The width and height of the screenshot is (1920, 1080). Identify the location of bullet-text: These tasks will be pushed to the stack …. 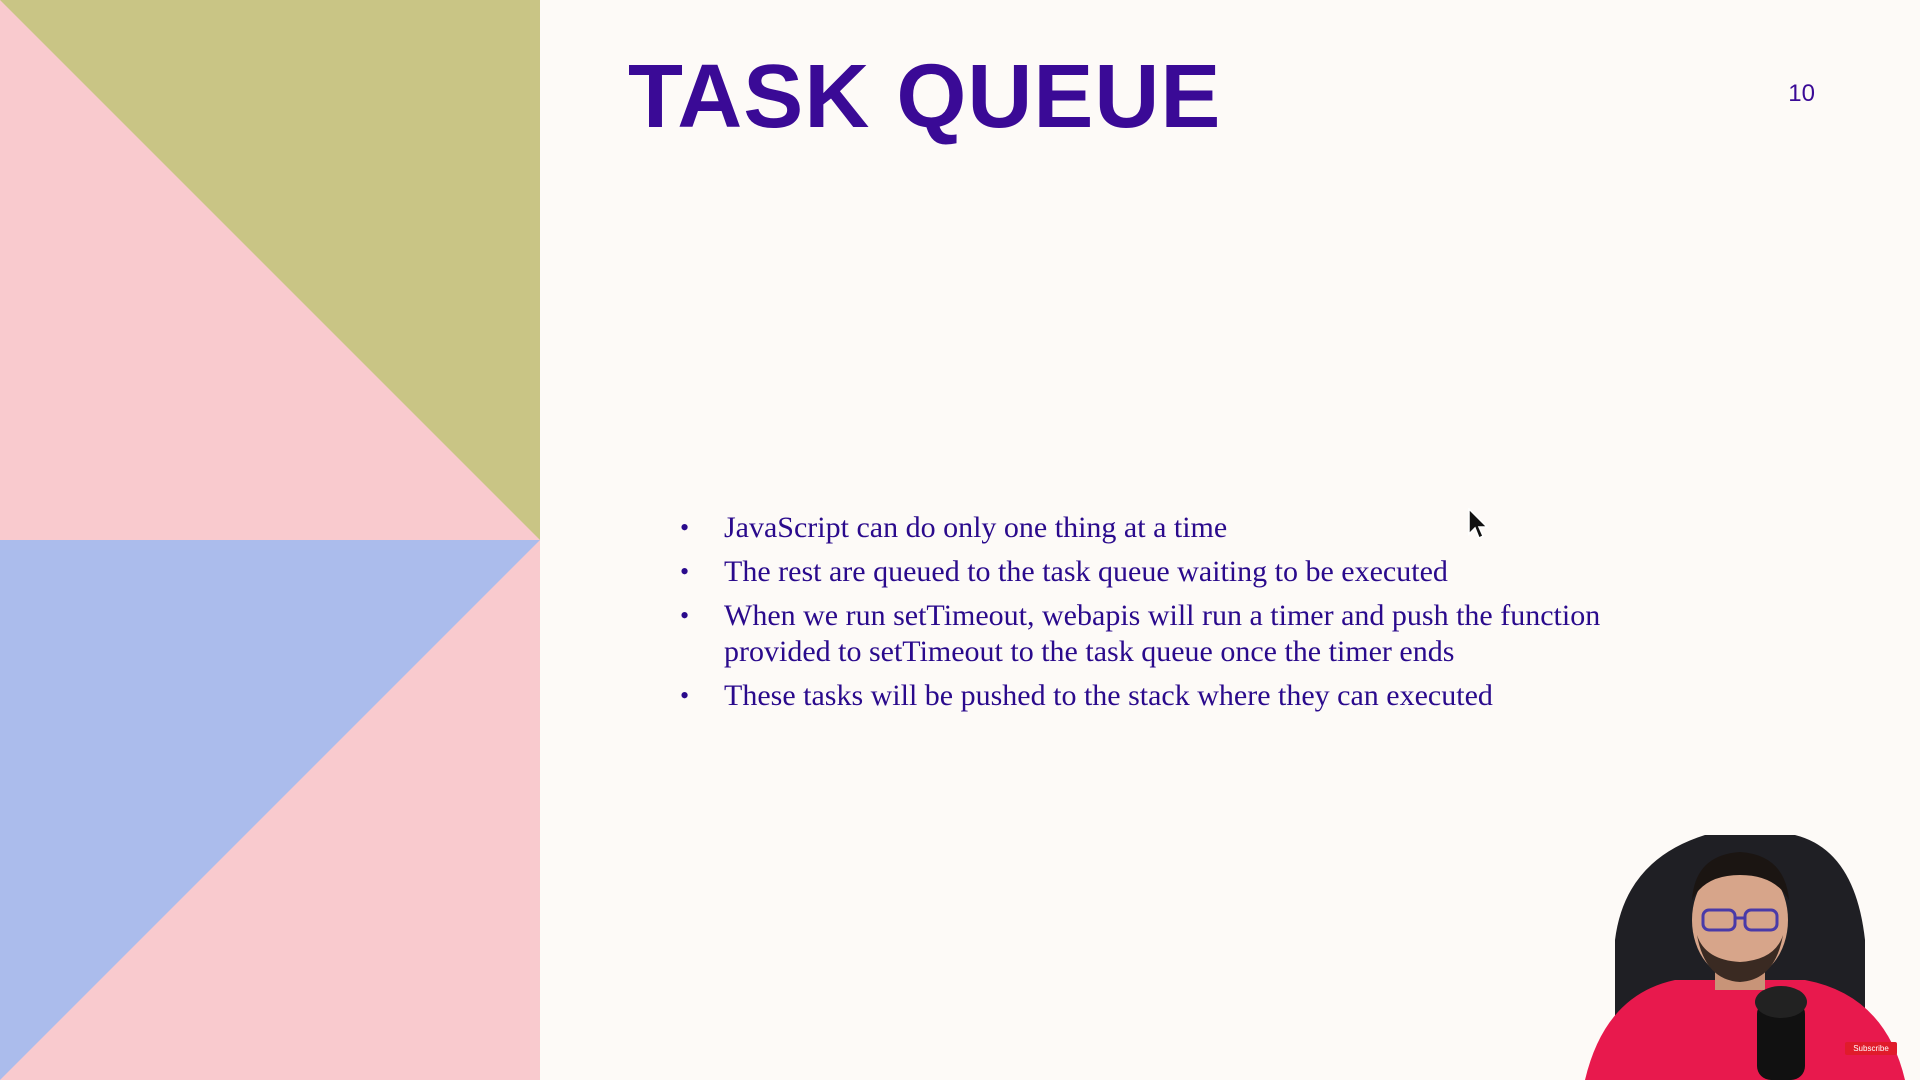
(1108, 695).